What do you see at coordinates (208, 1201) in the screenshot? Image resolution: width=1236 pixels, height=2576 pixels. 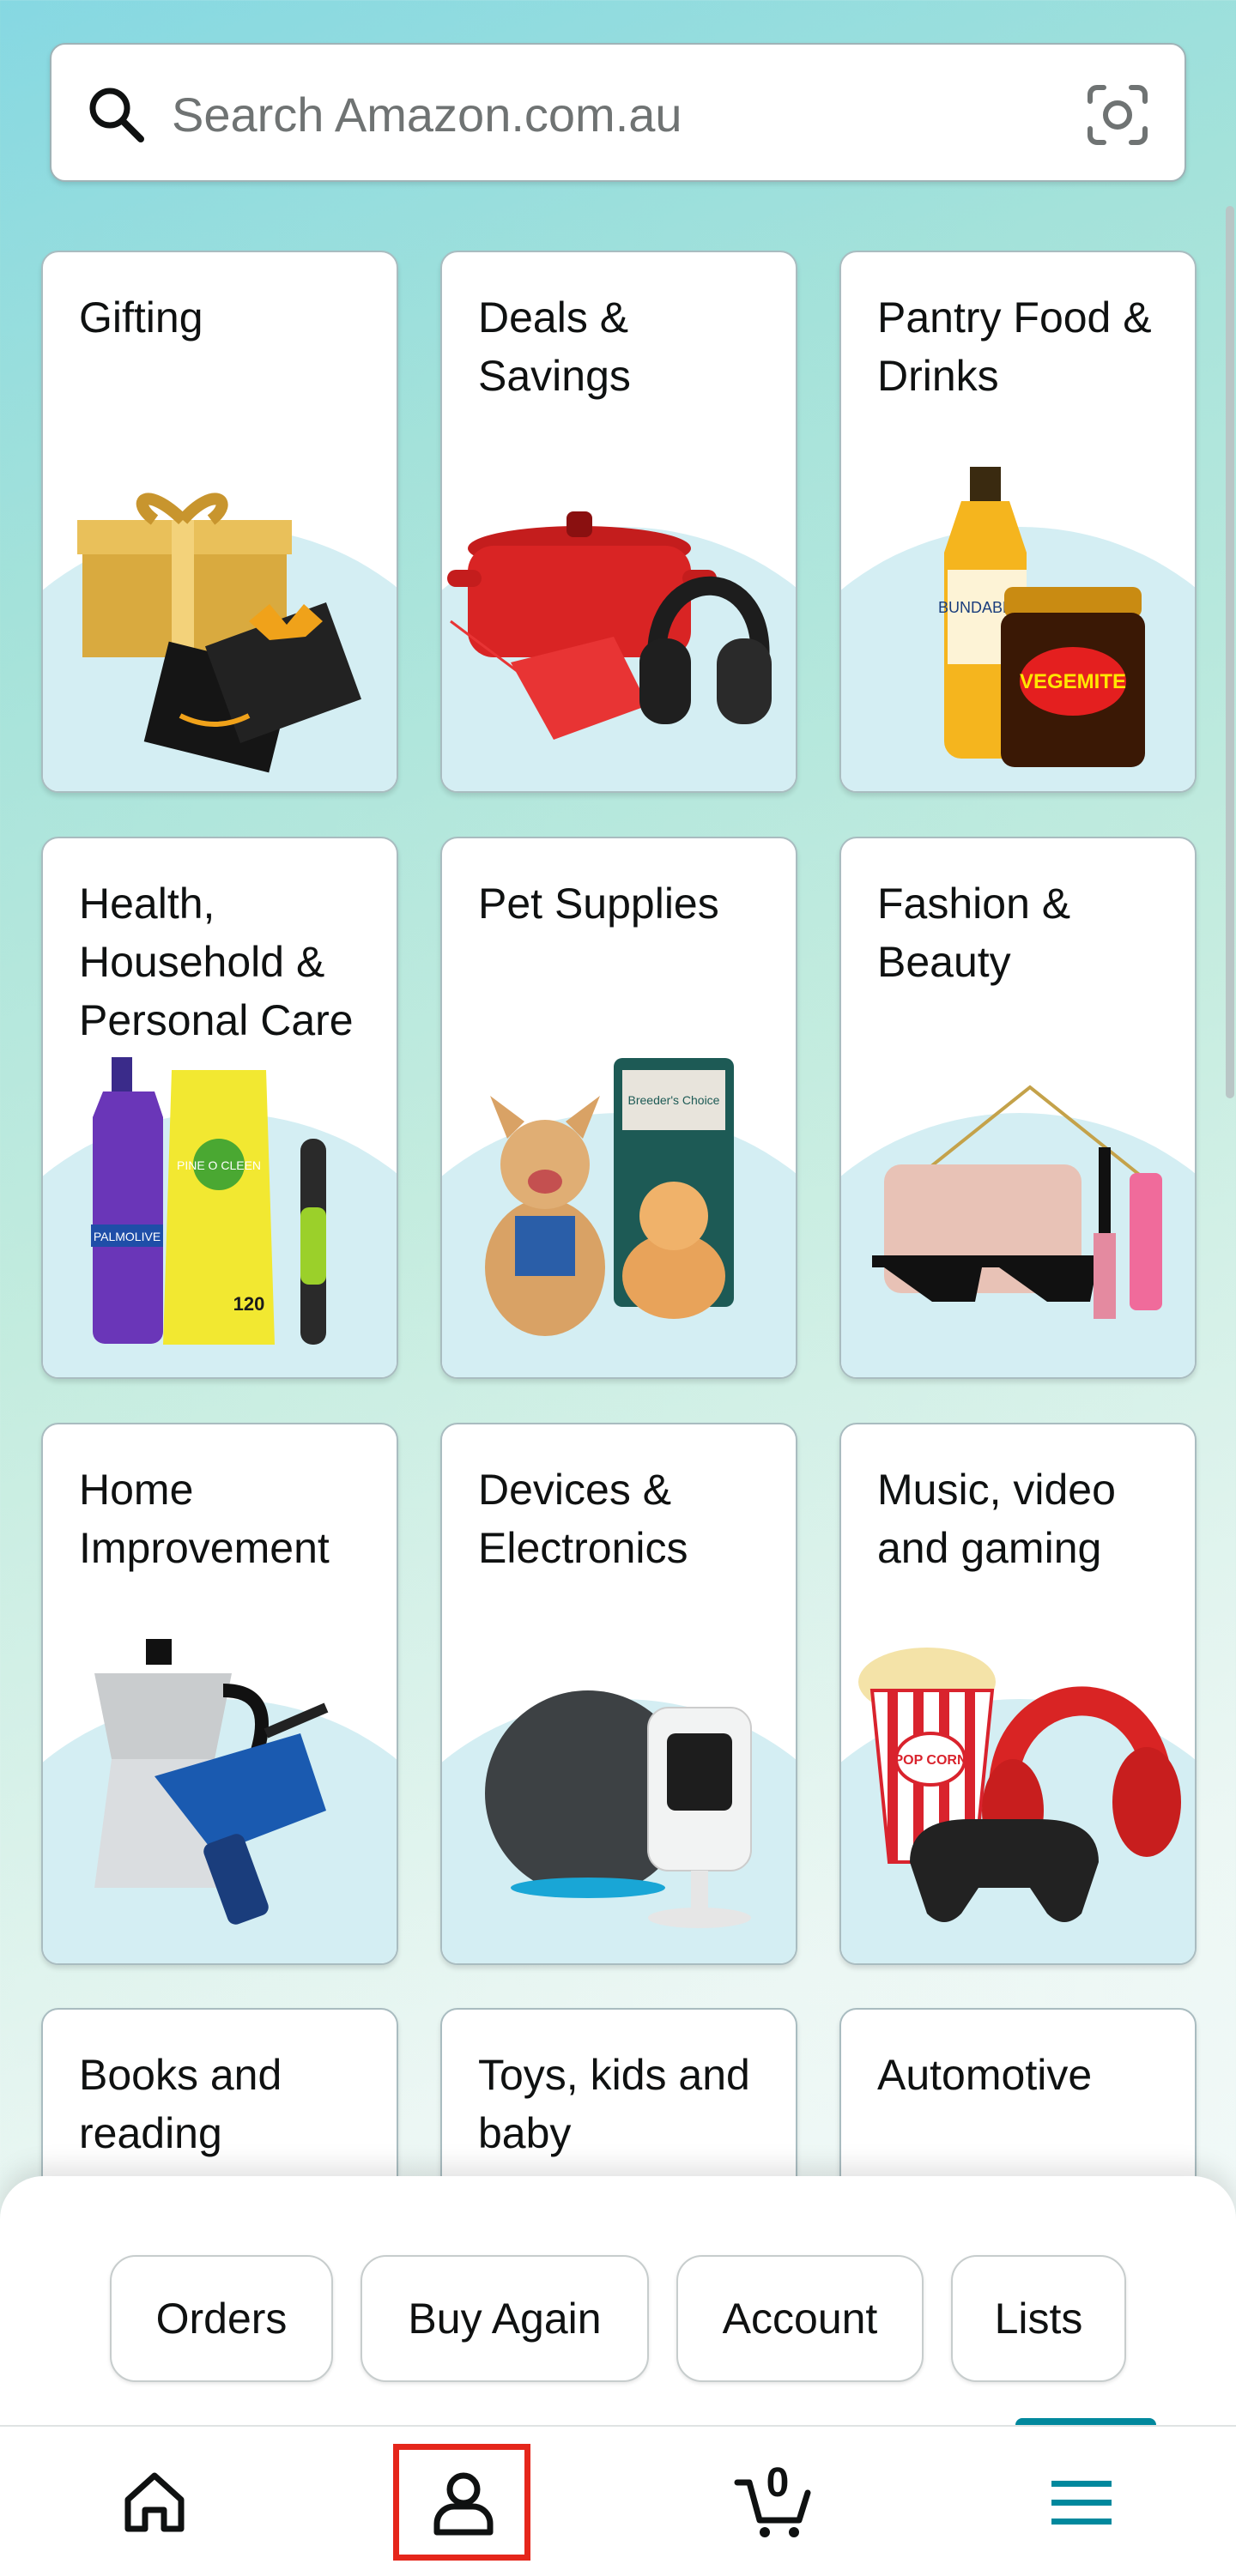 I see `health-products-image: PALMOLIVE PINE O CLEEN 120` at bounding box center [208, 1201].